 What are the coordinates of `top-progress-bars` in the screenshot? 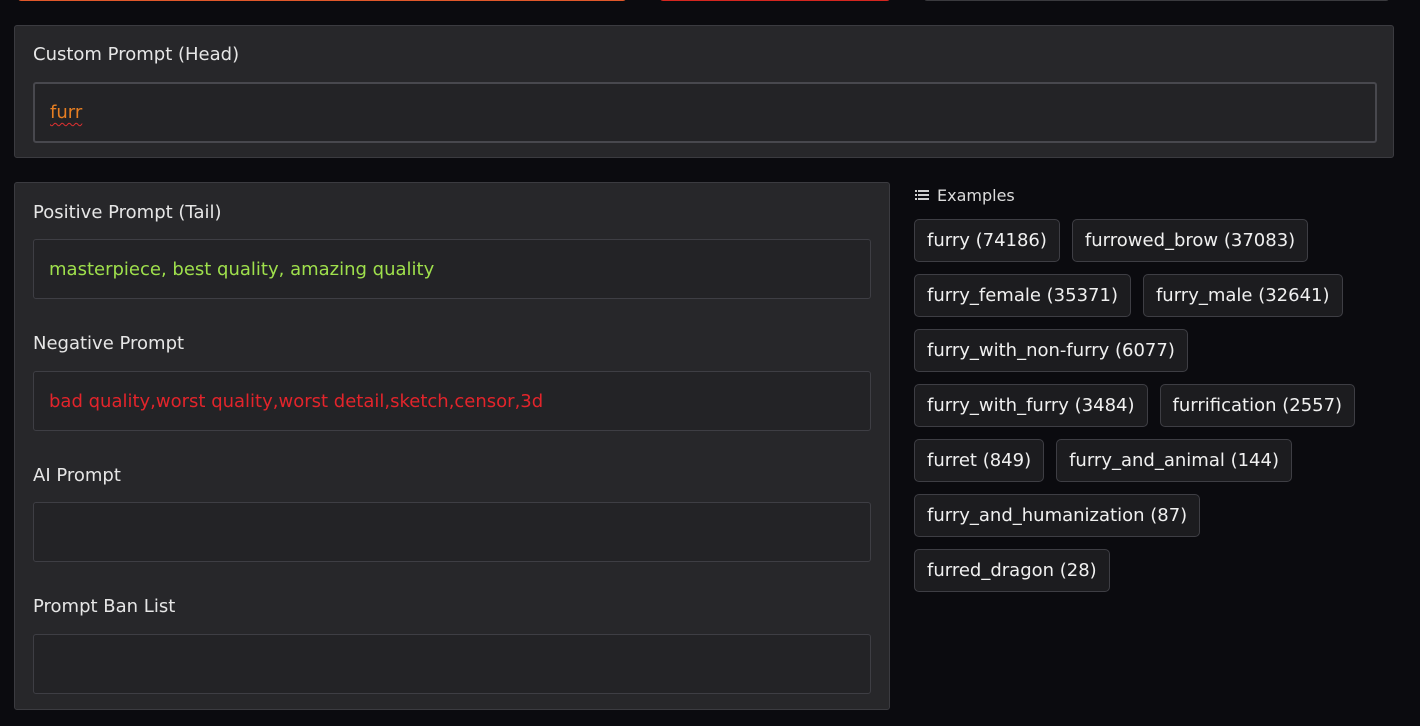 It's located at (710, 3).